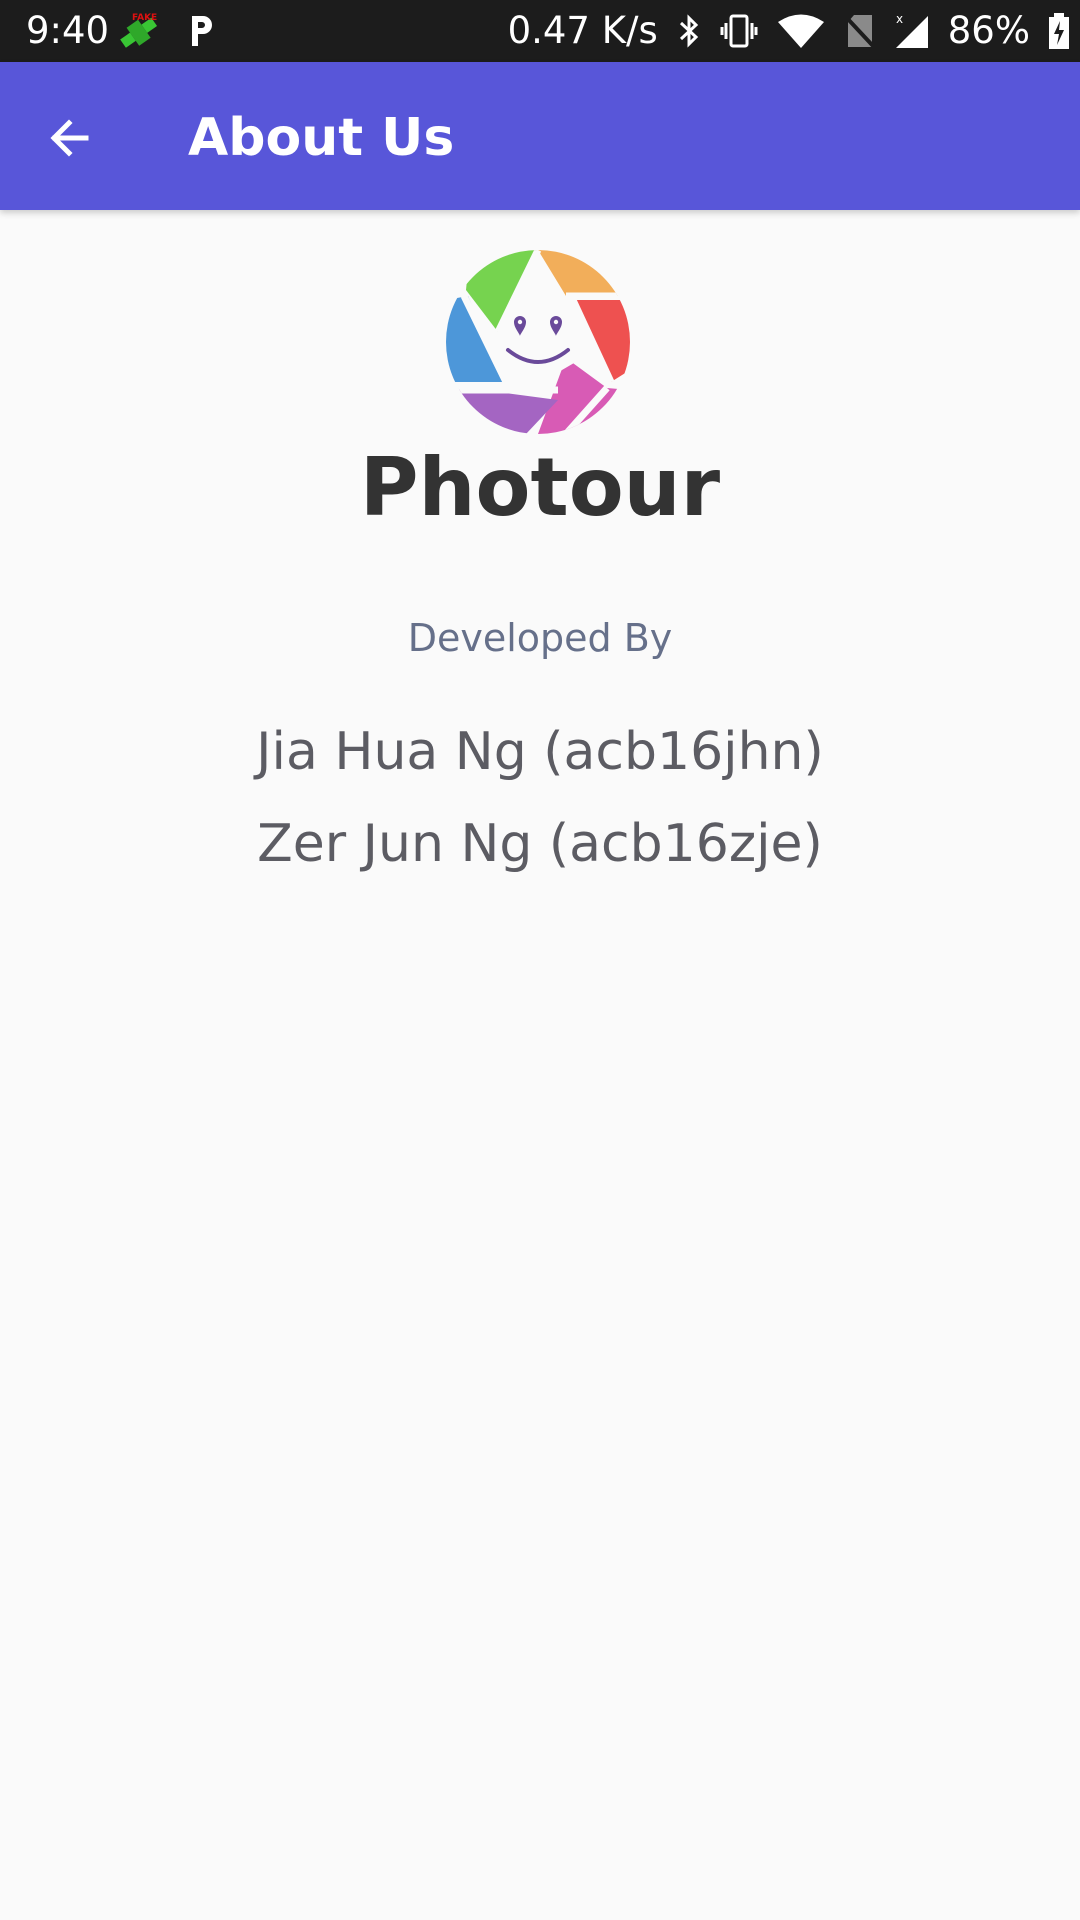  Describe the element at coordinates (540, 638) in the screenshot. I see `developed-by-label: Developed By` at that location.